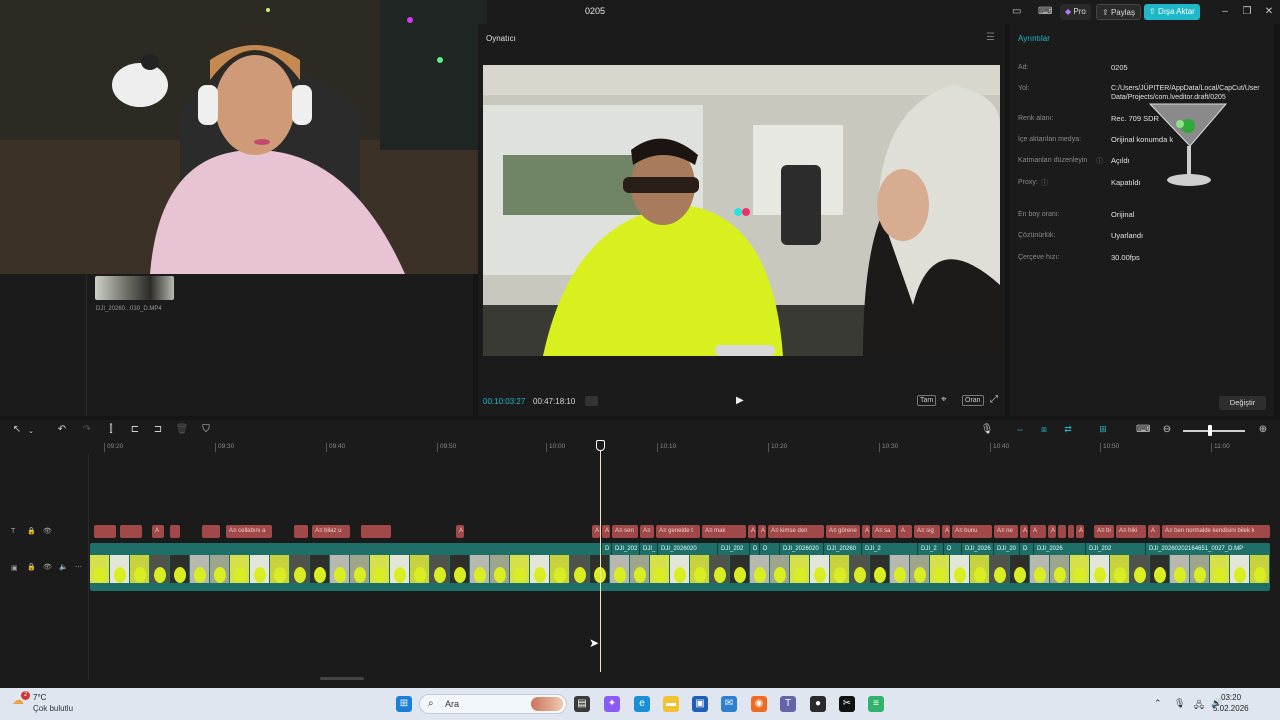  What do you see at coordinates (724, 531) in the screenshot?
I see `text-clip: A≡ mak` at bounding box center [724, 531].